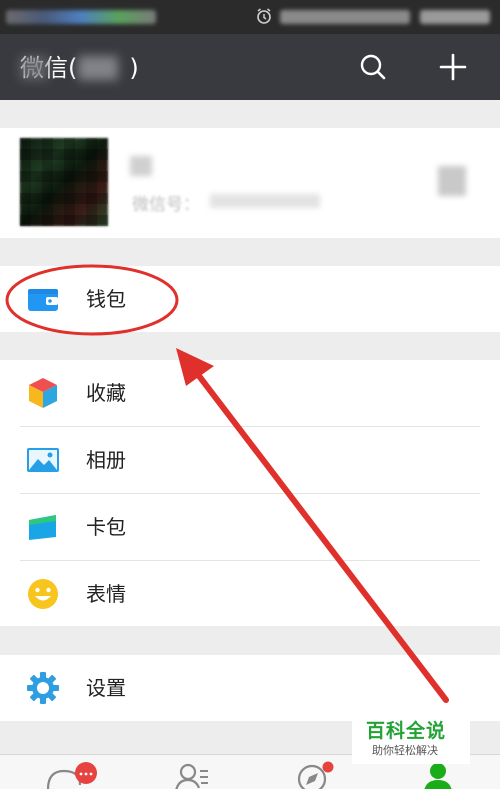  Describe the element at coordinates (250, 67) in the screenshot. I see `title-bar: 微信()` at that location.